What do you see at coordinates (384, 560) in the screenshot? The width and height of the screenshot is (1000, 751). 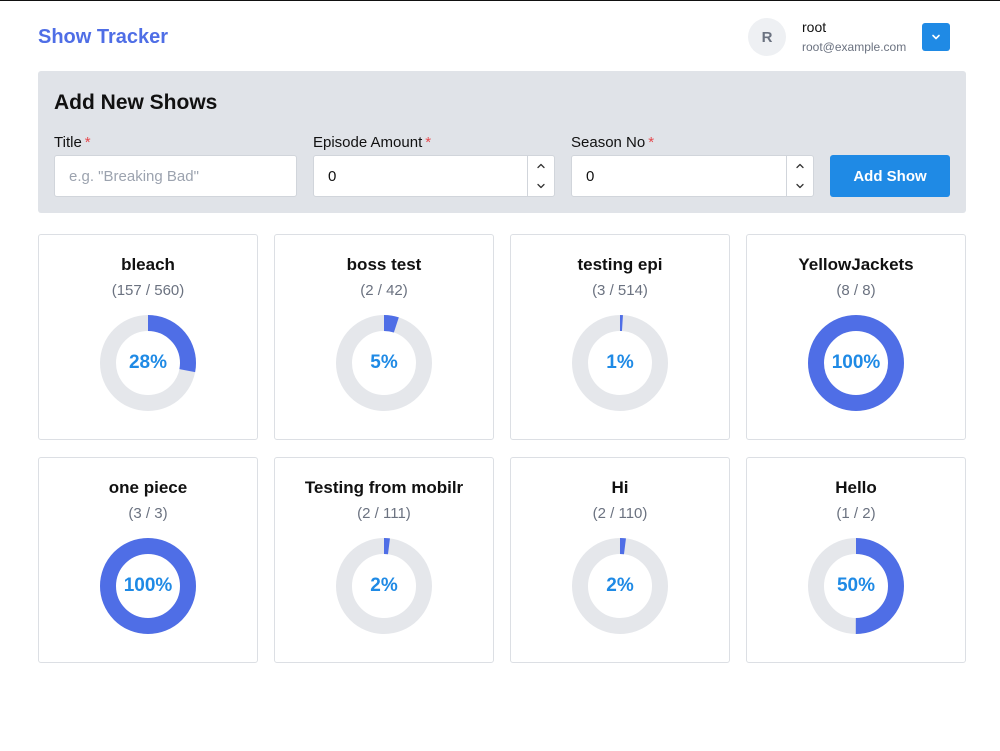 I see `show-card: Testing from mobilr (2 / 111) 2%` at bounding box center [384, 560].